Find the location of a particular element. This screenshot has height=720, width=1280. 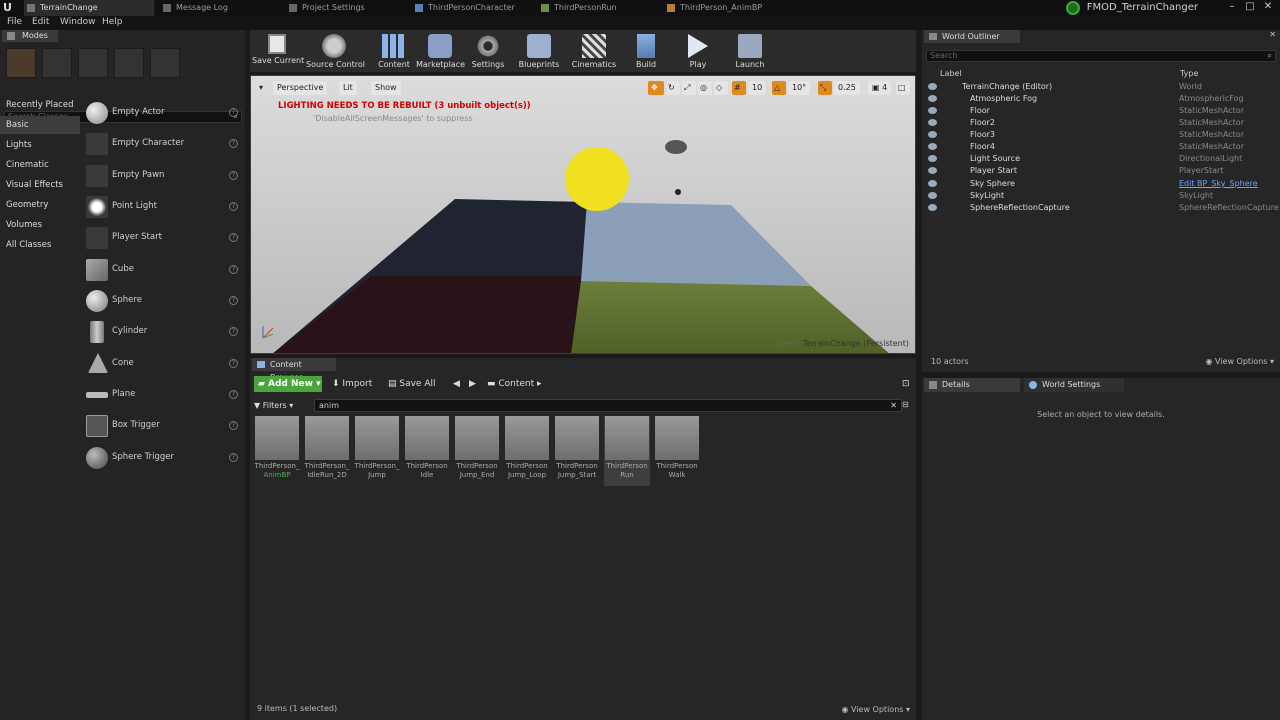

asset-tile: ThirdPerson Jump_Loop is located at coordinates (527, 451).